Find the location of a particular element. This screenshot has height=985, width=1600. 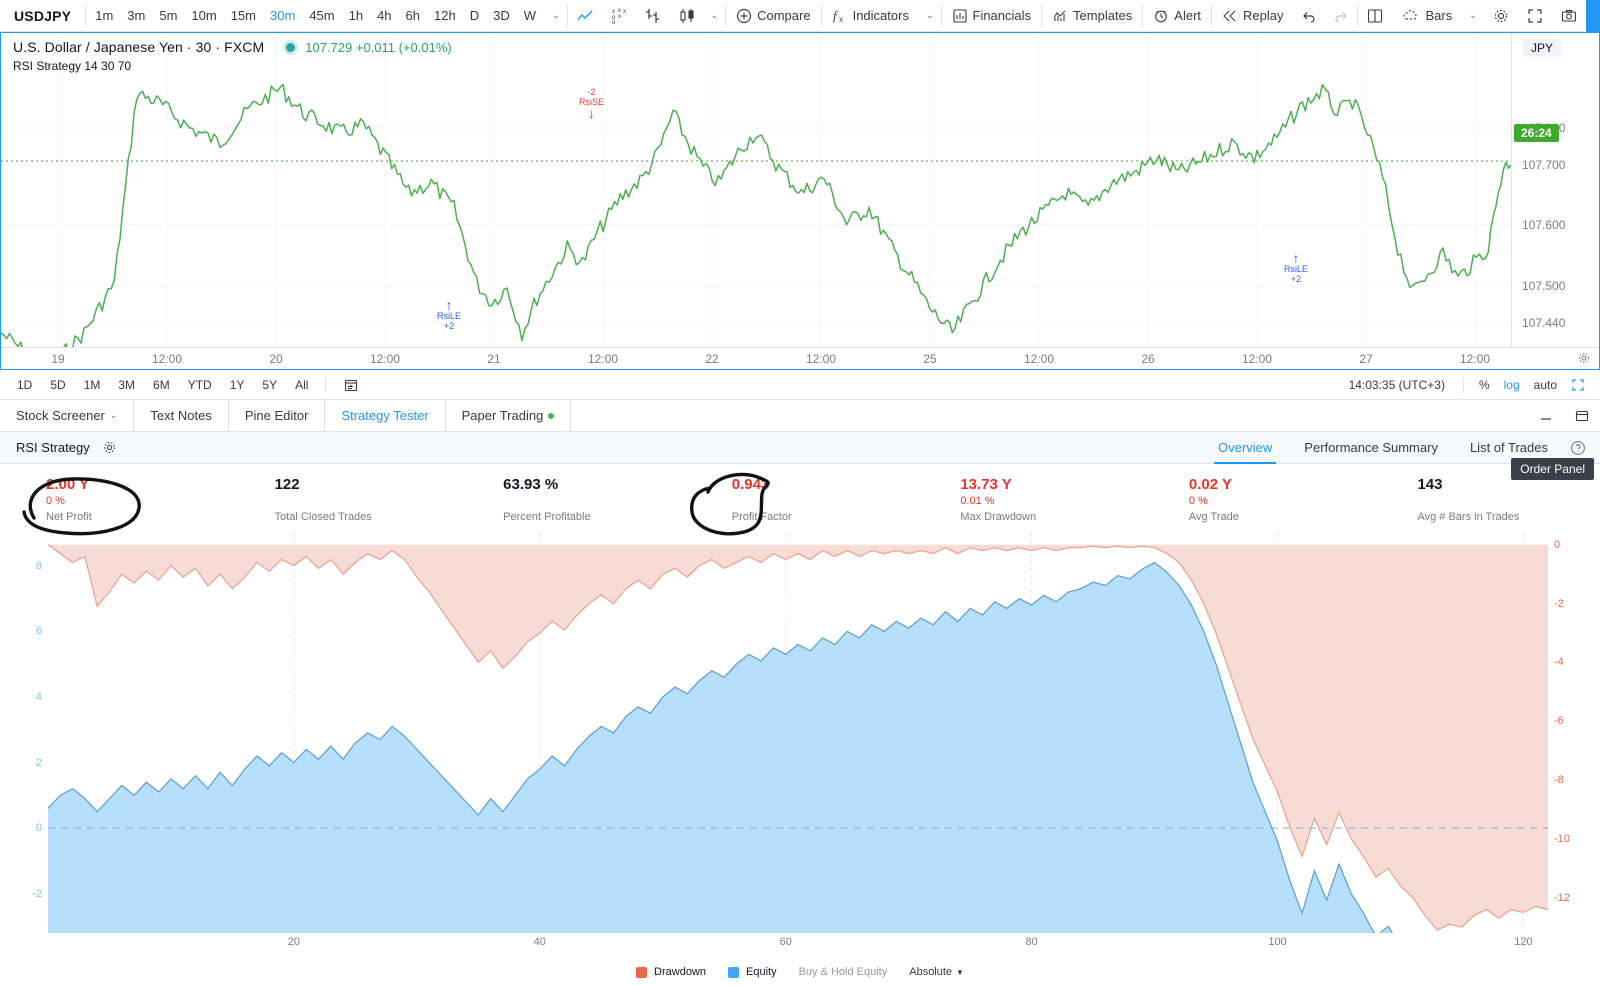

auto-scale-button: auto is located at coordinates (1545, 385).